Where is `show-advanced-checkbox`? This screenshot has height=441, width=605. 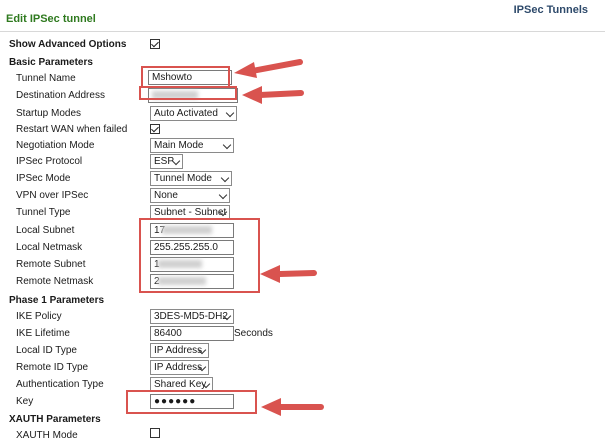
show-advanced-checkbox is located at coordinates (155, 44).